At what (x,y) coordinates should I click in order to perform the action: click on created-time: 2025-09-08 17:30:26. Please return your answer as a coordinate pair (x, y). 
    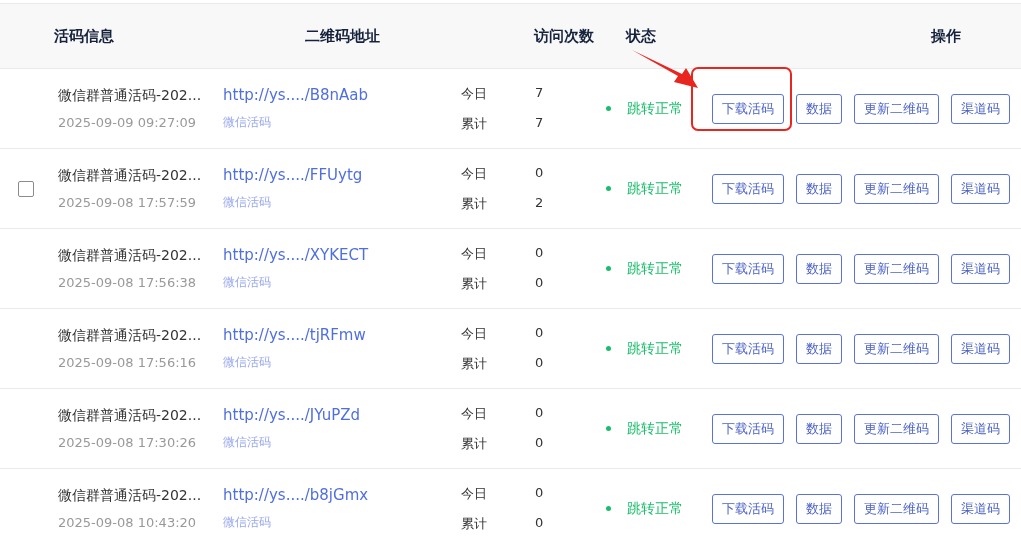
    Looking at the image, I should click on (128, 442).